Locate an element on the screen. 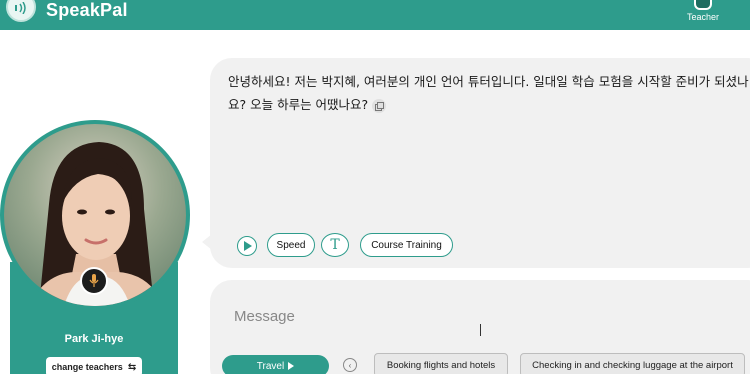 The image size is (750, 374). teacher-name: Park Ji-hye is located at coordinates (94, 339).